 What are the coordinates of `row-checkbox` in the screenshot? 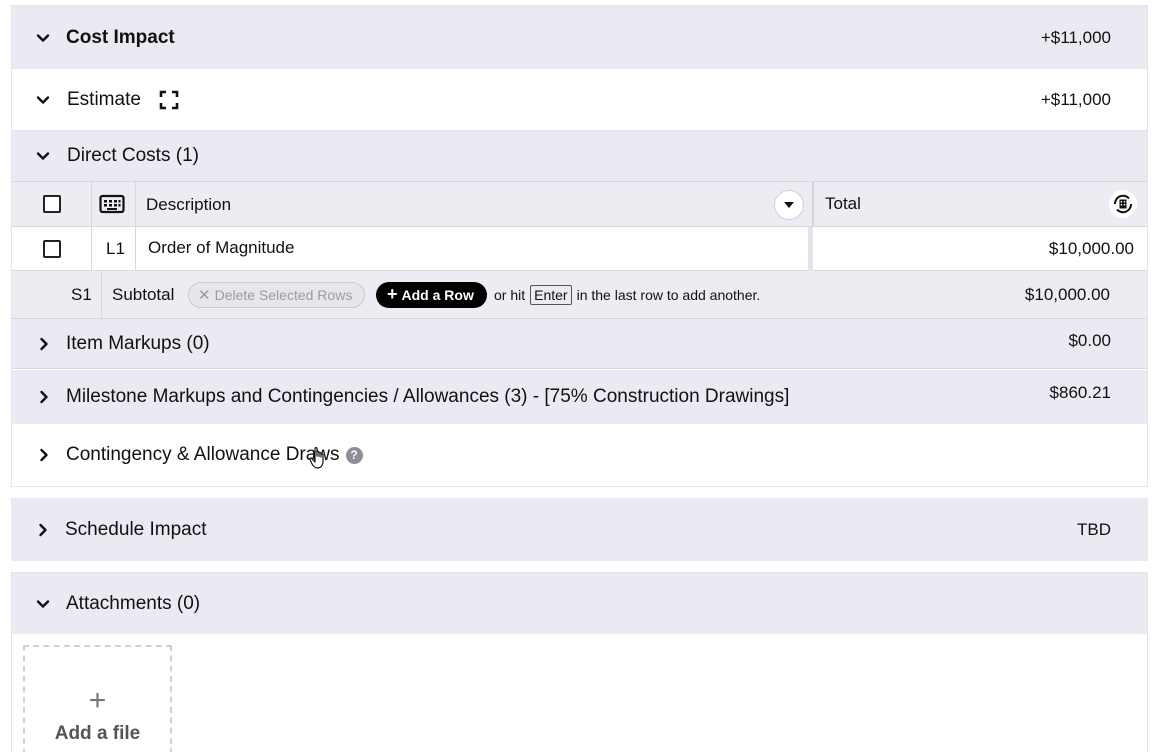 It's located at (52, 249).